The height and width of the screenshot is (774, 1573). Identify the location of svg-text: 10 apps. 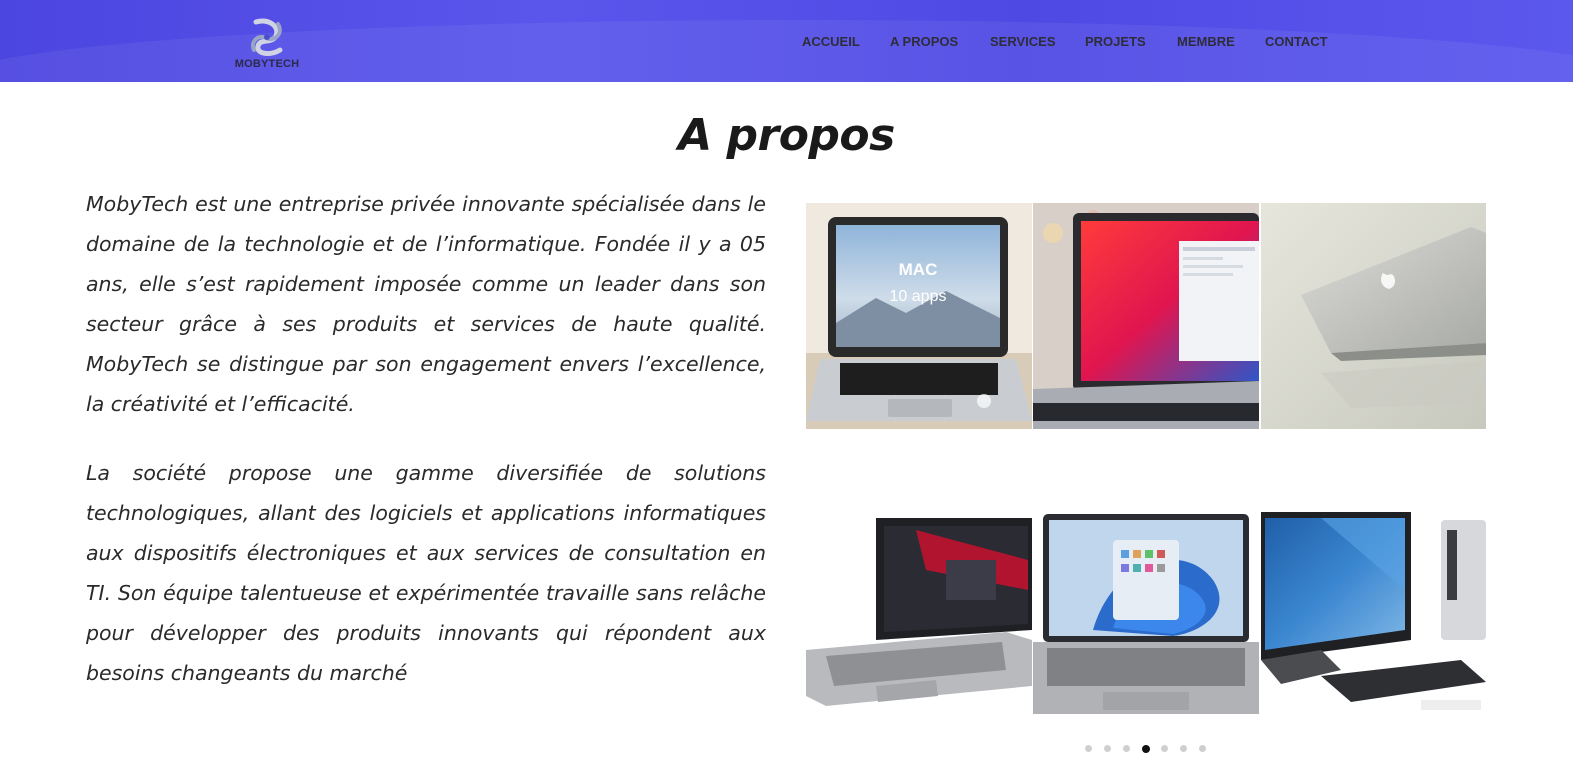
(918, 296).